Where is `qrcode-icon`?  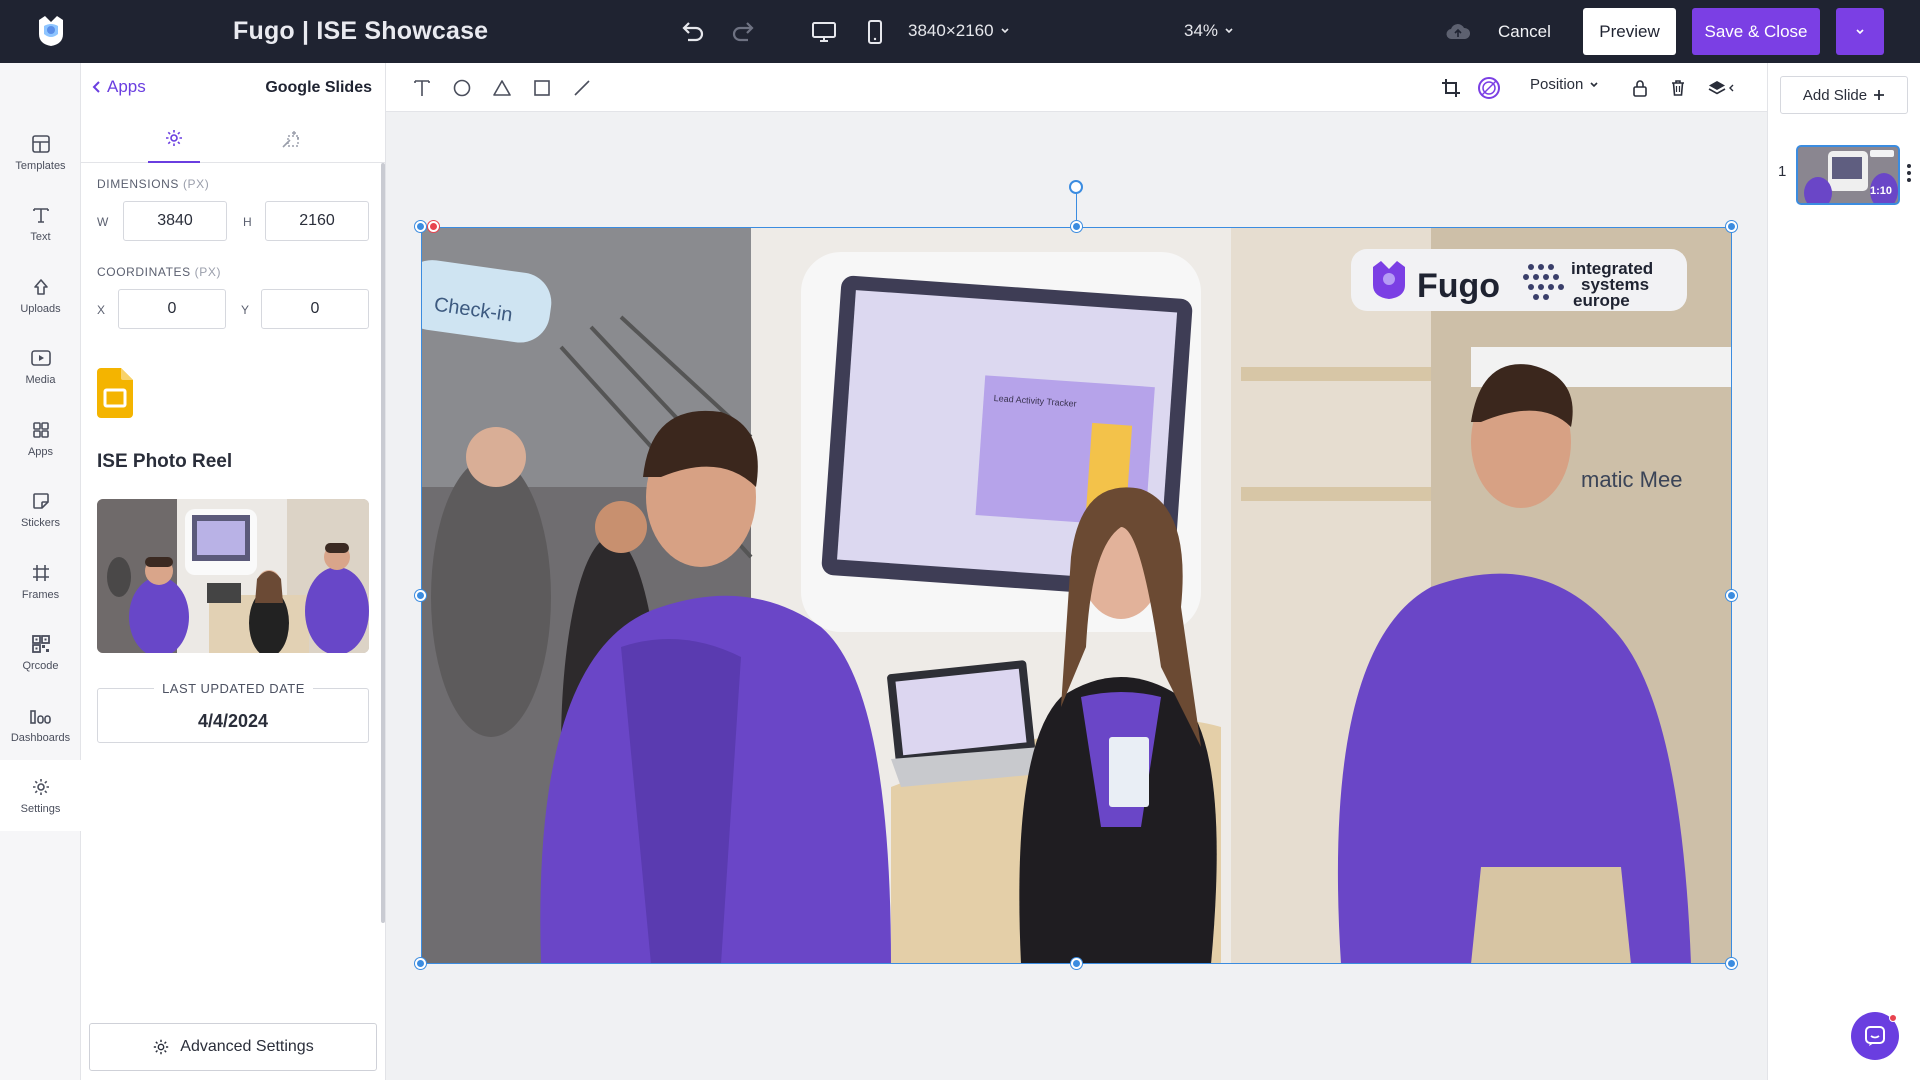 qrcode-icon is located at coordinates (40, 643).